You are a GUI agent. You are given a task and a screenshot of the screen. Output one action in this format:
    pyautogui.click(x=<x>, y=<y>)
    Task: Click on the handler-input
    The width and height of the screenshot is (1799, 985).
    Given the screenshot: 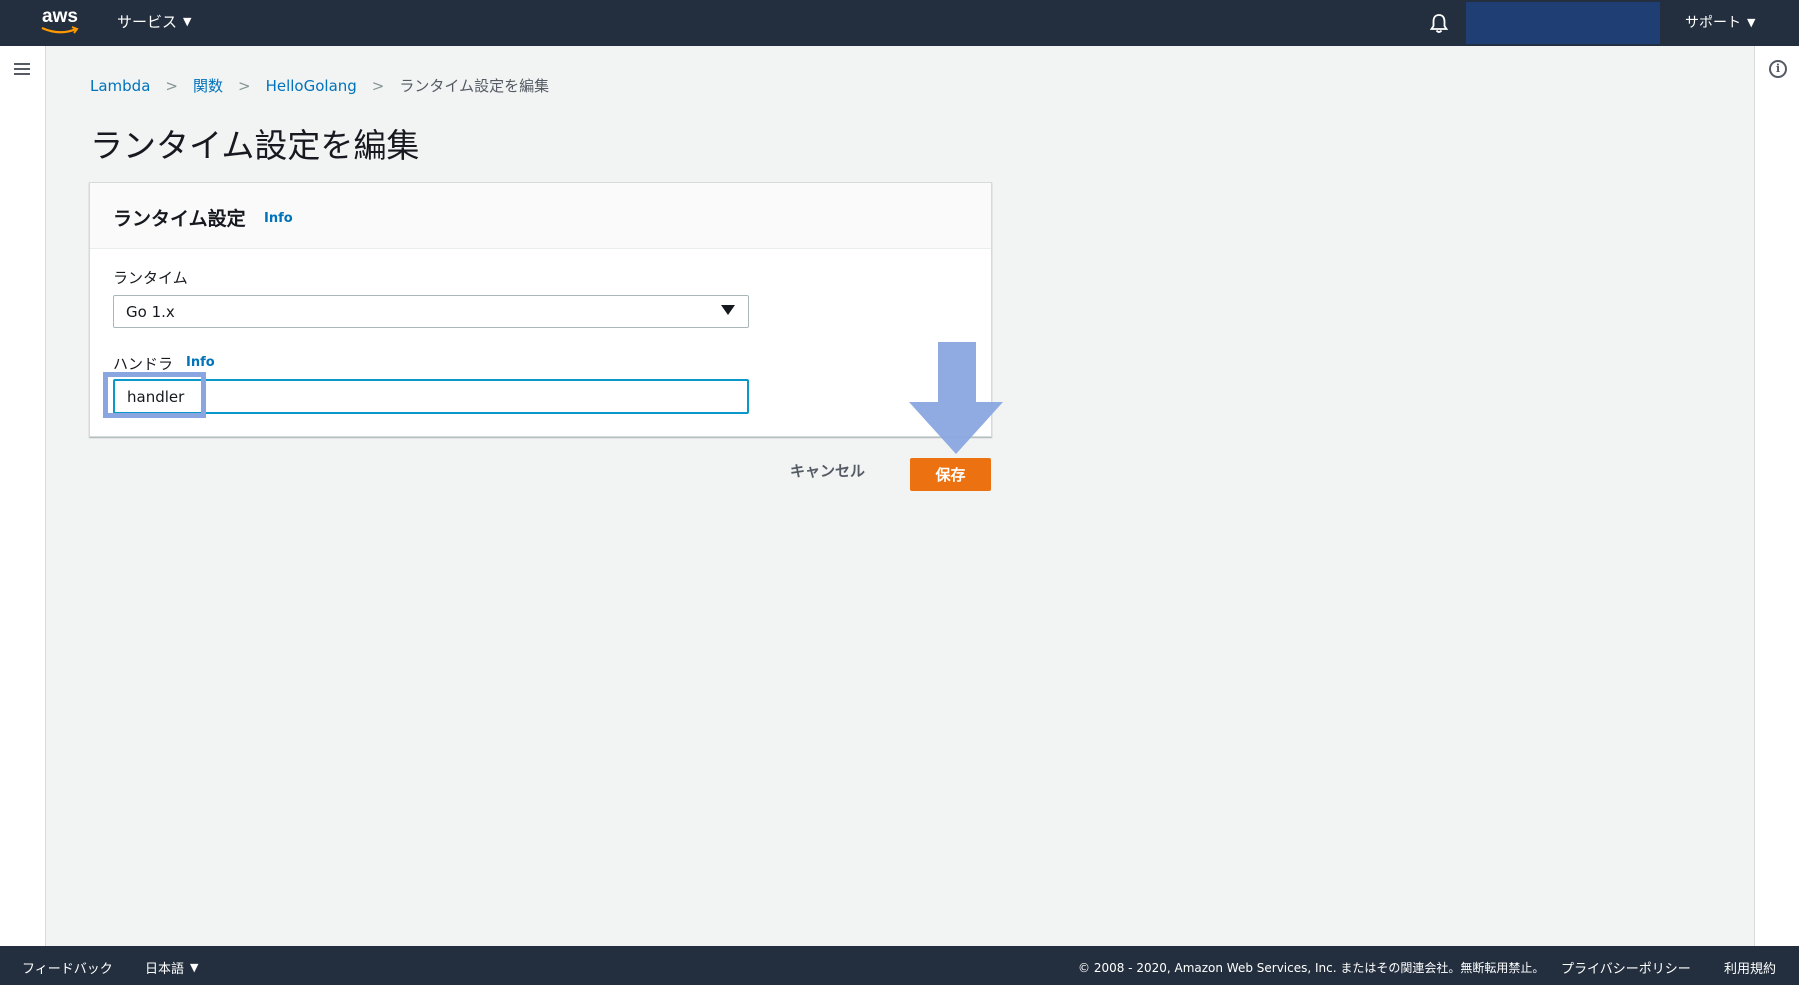 What is the action you would take?
    pyautogui.click(x=431, y=396)
    